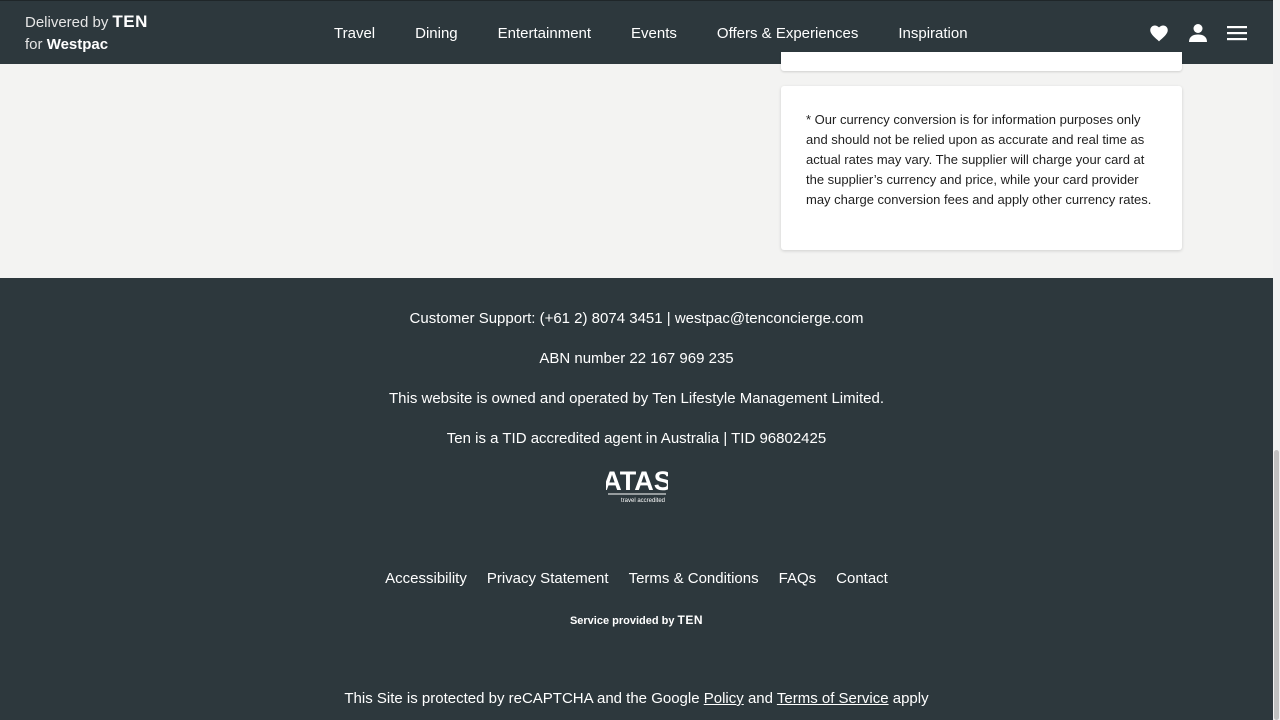  What do you see at coordinates (636, 358) in the screenshot?
I see `abn-number: ABN number 22 167 969 235` at bounding box center [636, 358].